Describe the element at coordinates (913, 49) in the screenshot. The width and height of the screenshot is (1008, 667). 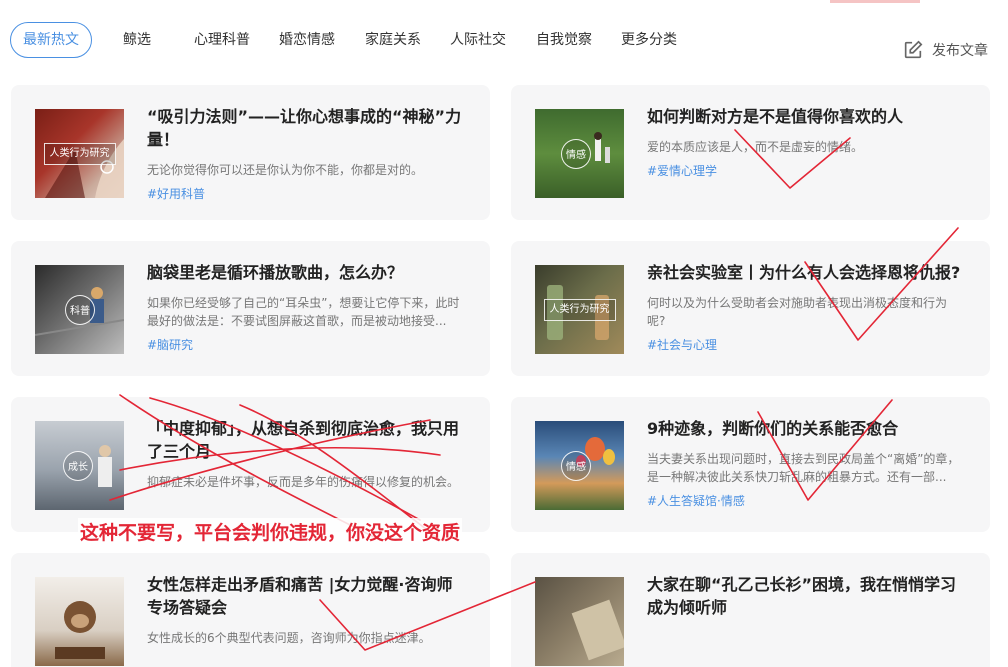
I see `edit-icon` at that location.